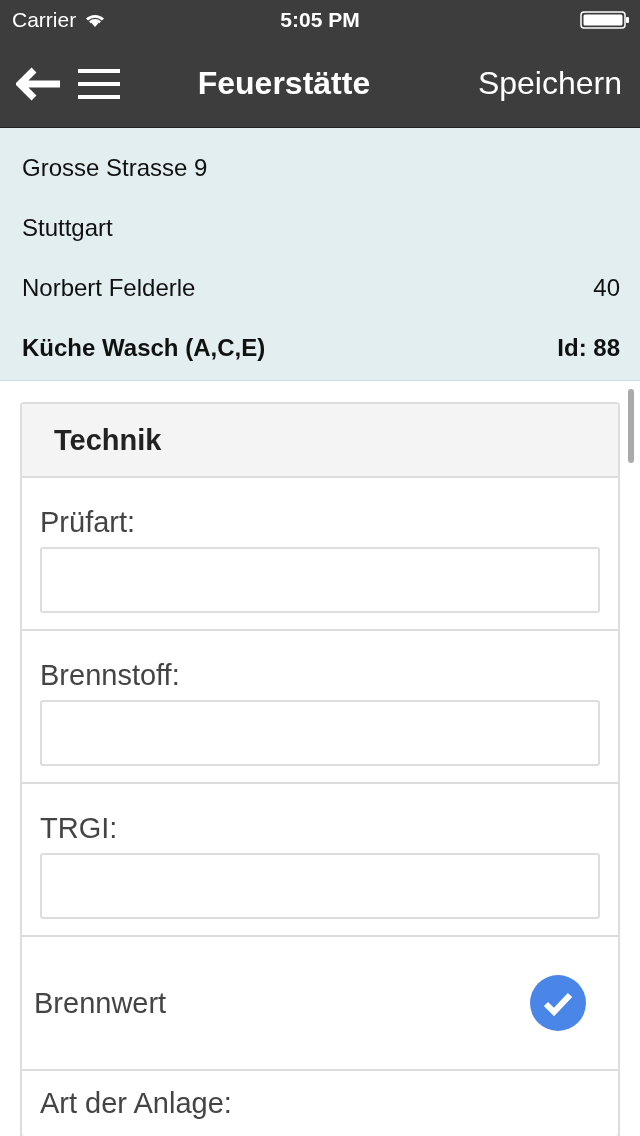  I want to click on status-time: 5:05 PM, so click(320, 20).